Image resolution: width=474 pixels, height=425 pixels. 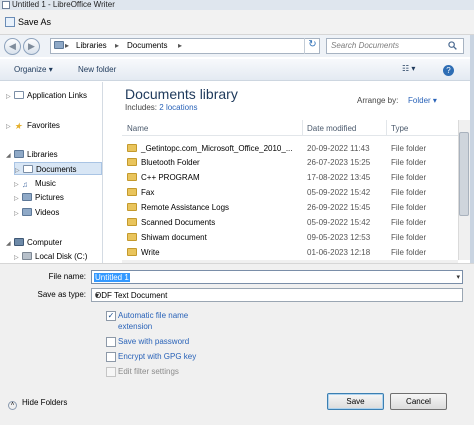 What do you see at coordinates (290, 177) in the screenshot?
I see `file-row: C++ PROGRAM 17-08-2022 13:45 File folder` at bounding box center [290, 177].